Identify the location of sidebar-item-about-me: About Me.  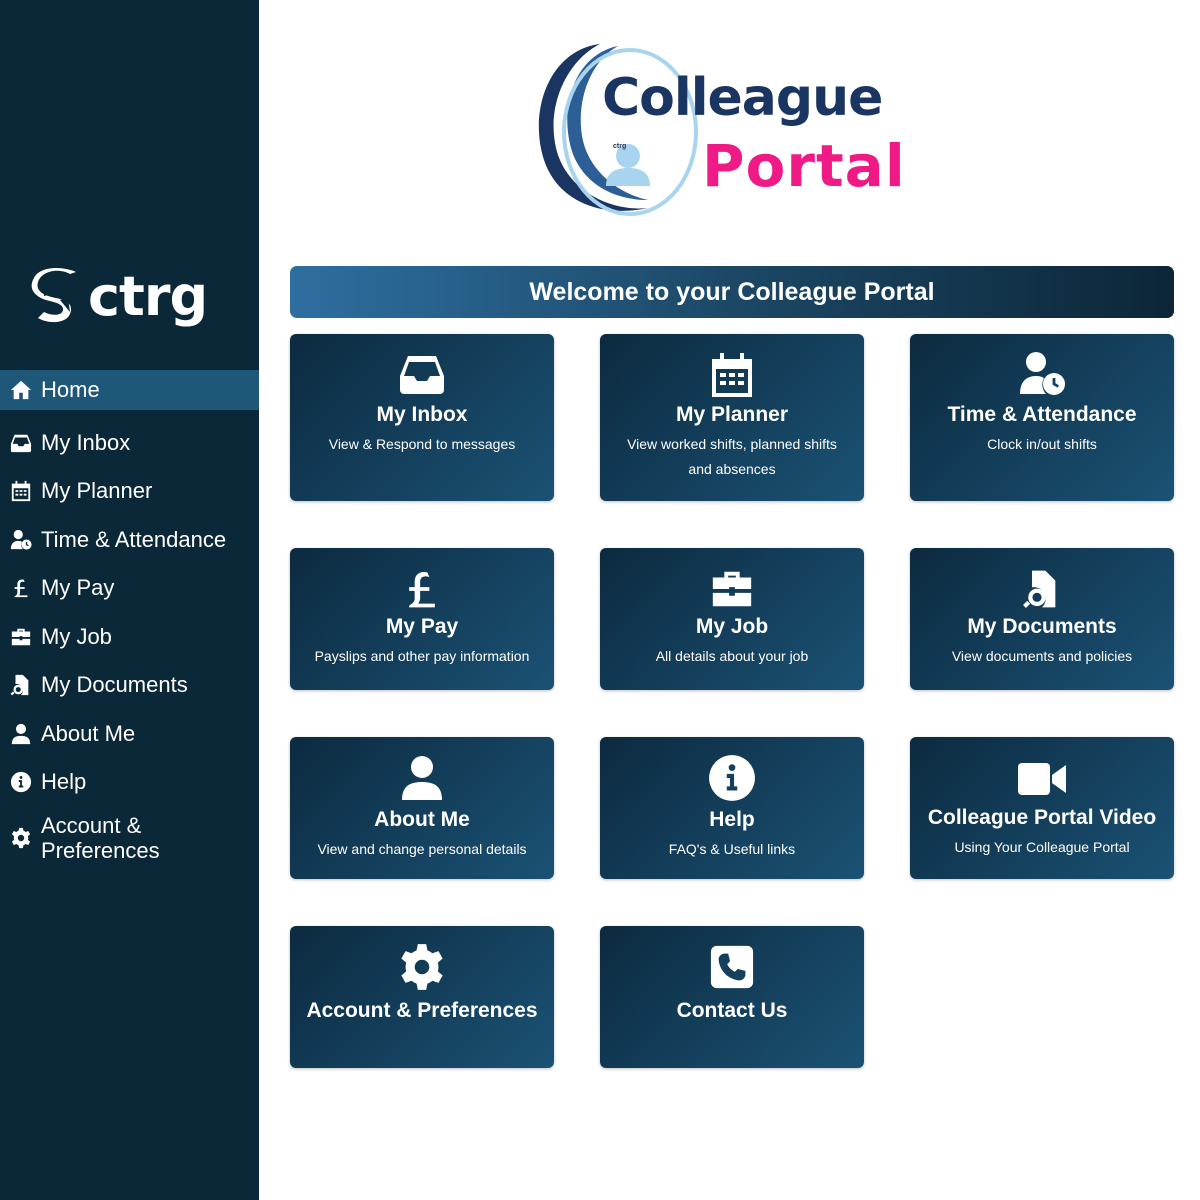
(129, 734).